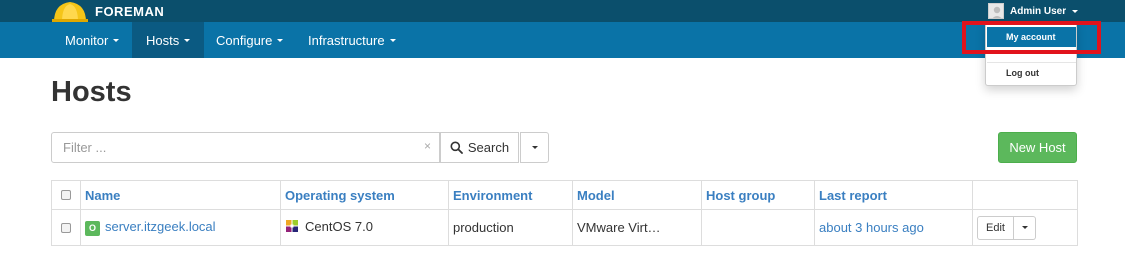  I want to click on row-select-cell, so click(66, 227).